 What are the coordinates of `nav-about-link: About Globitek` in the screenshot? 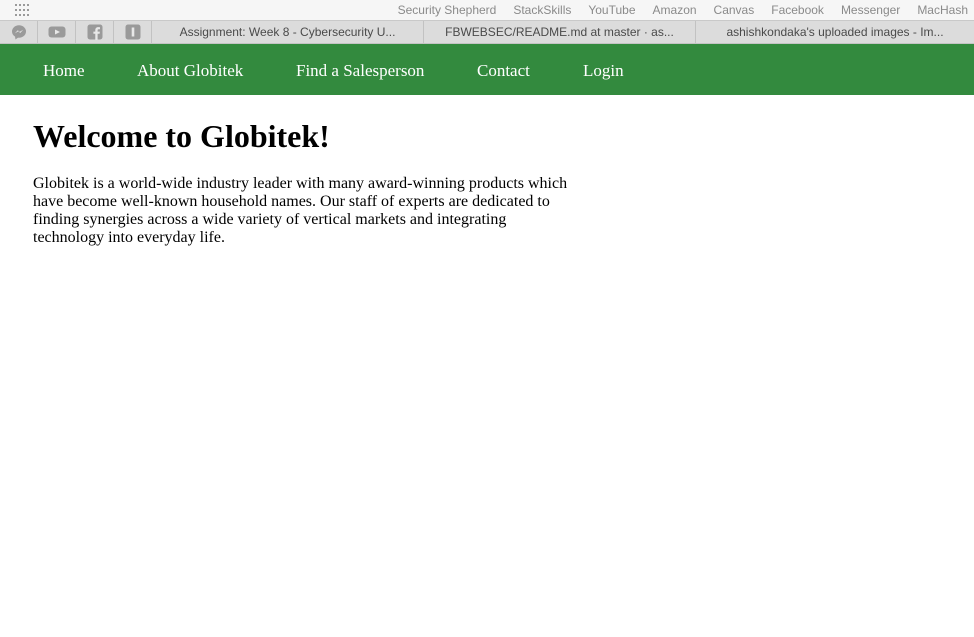 It's located at (190, 71).